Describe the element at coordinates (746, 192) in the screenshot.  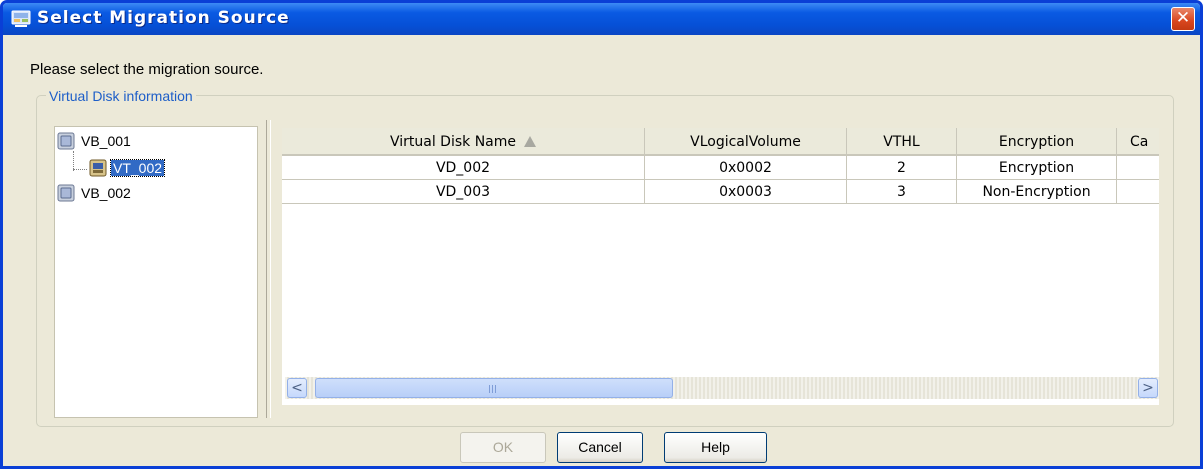
I see `table-cell: 0x0003` at that location.